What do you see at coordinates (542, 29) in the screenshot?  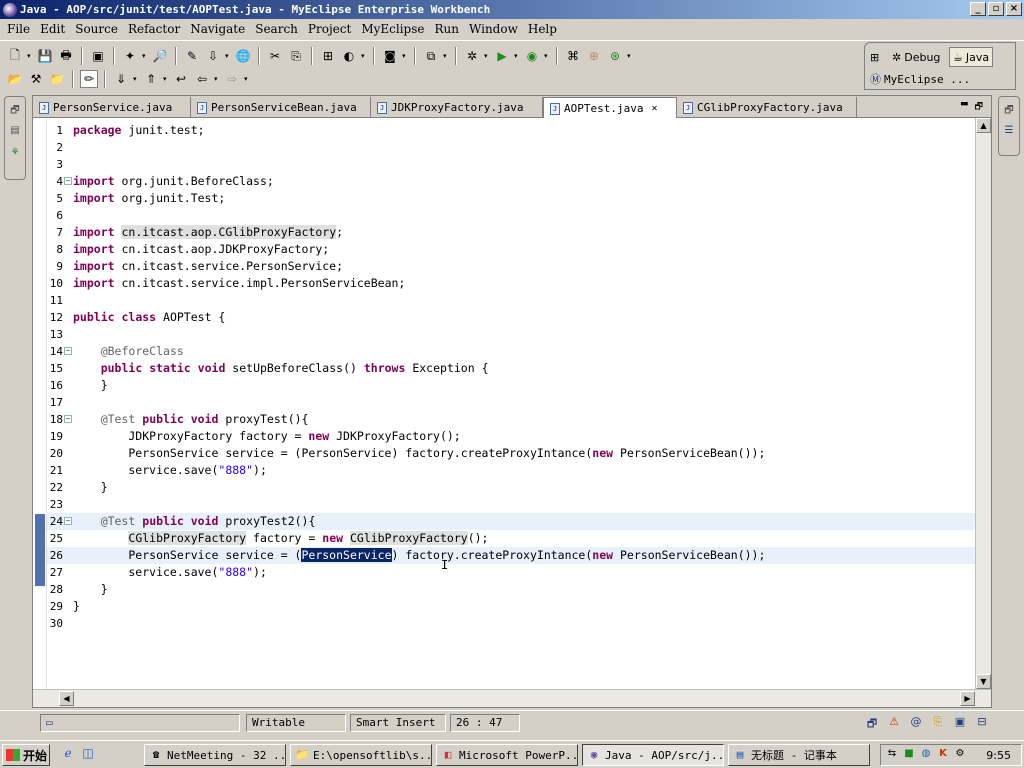 I see `menu-help: Help` at bounding box center [542, 29].